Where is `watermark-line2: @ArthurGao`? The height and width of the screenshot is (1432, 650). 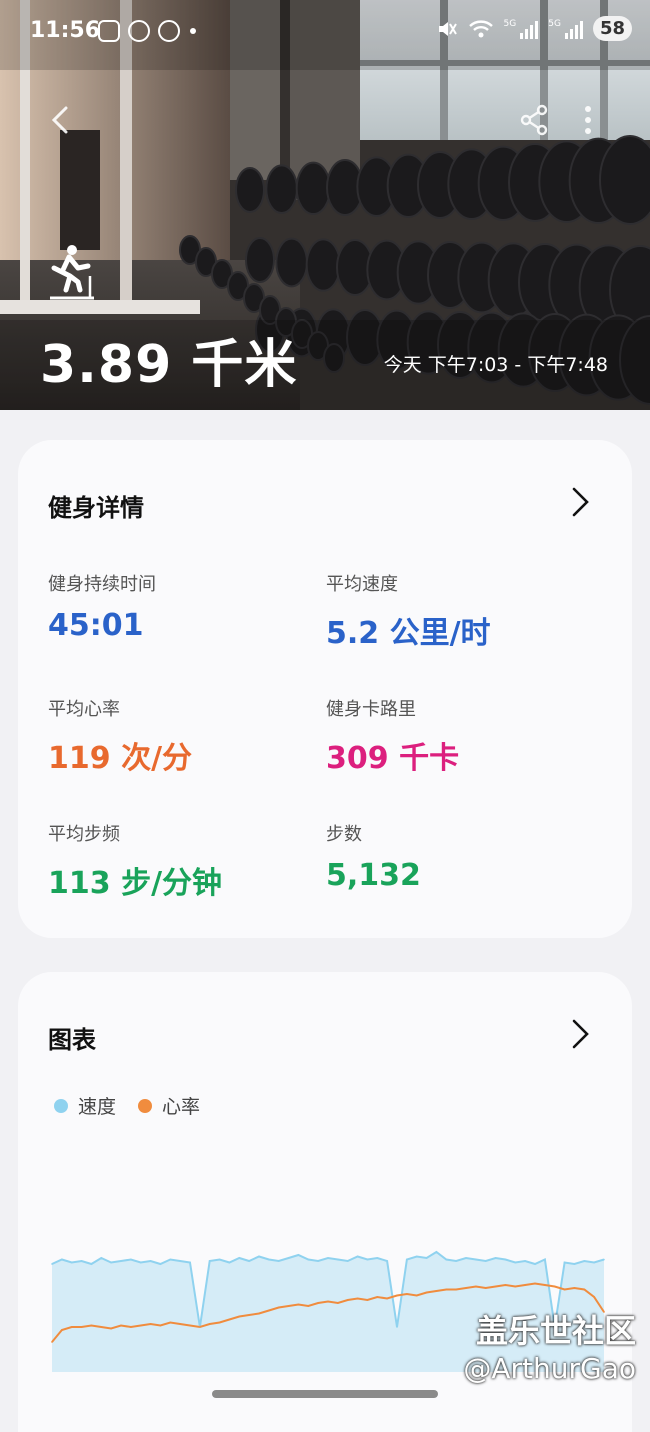 watermark-line2: @ArthurGao is located at coordinates (549, 1368).